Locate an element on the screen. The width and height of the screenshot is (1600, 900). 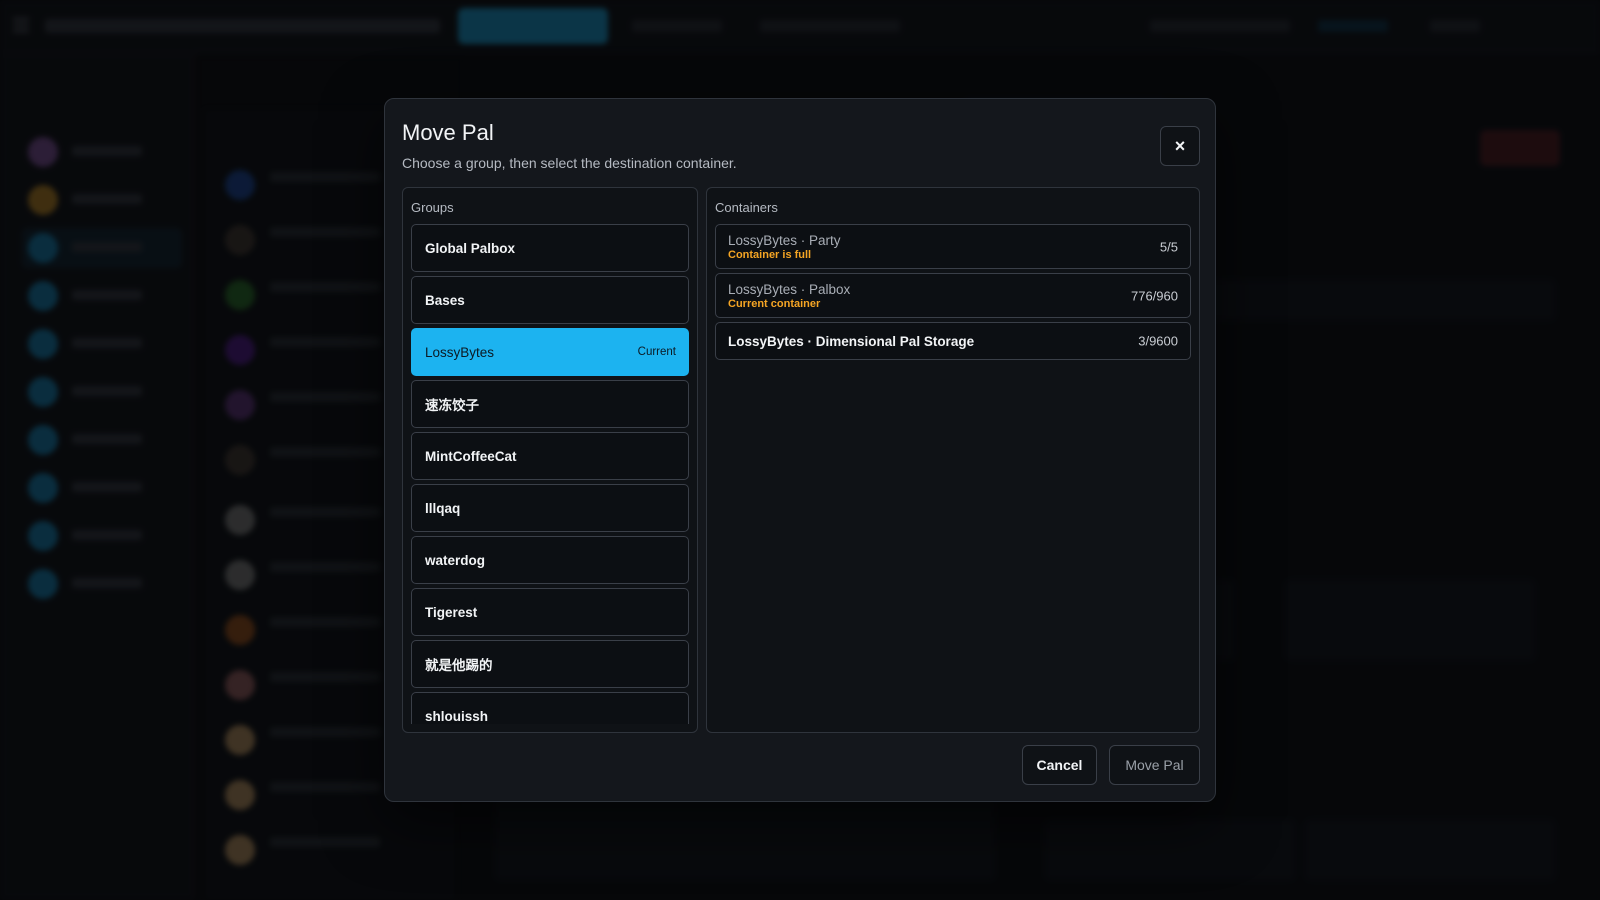
container-name: LossyBytes · Dimensional Pal Storage is located at coordinates (851, 341).